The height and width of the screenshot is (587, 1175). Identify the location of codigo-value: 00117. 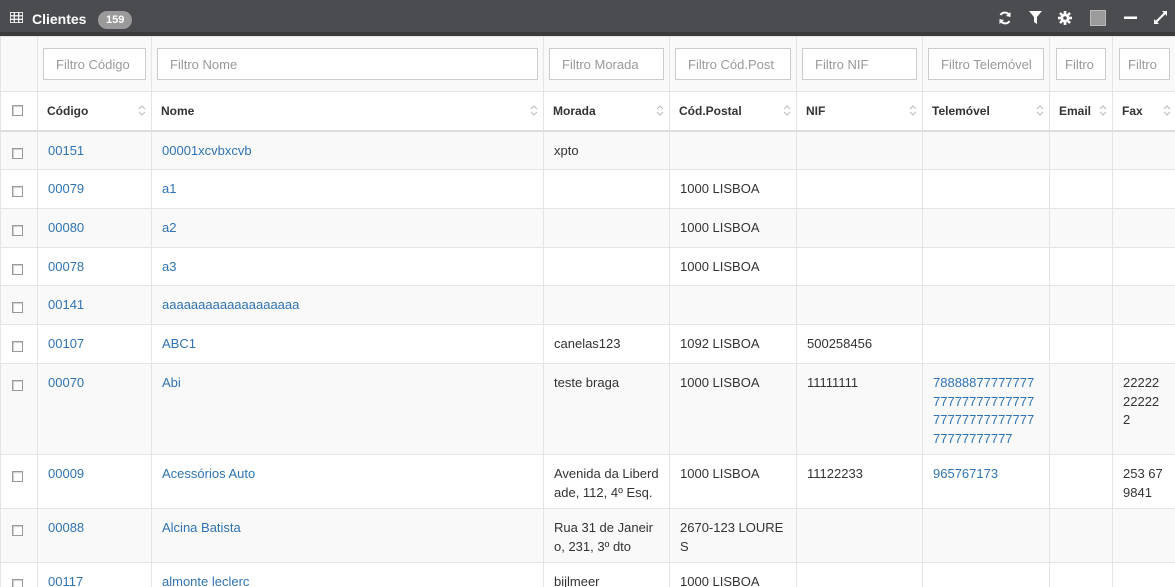
(65, 580).